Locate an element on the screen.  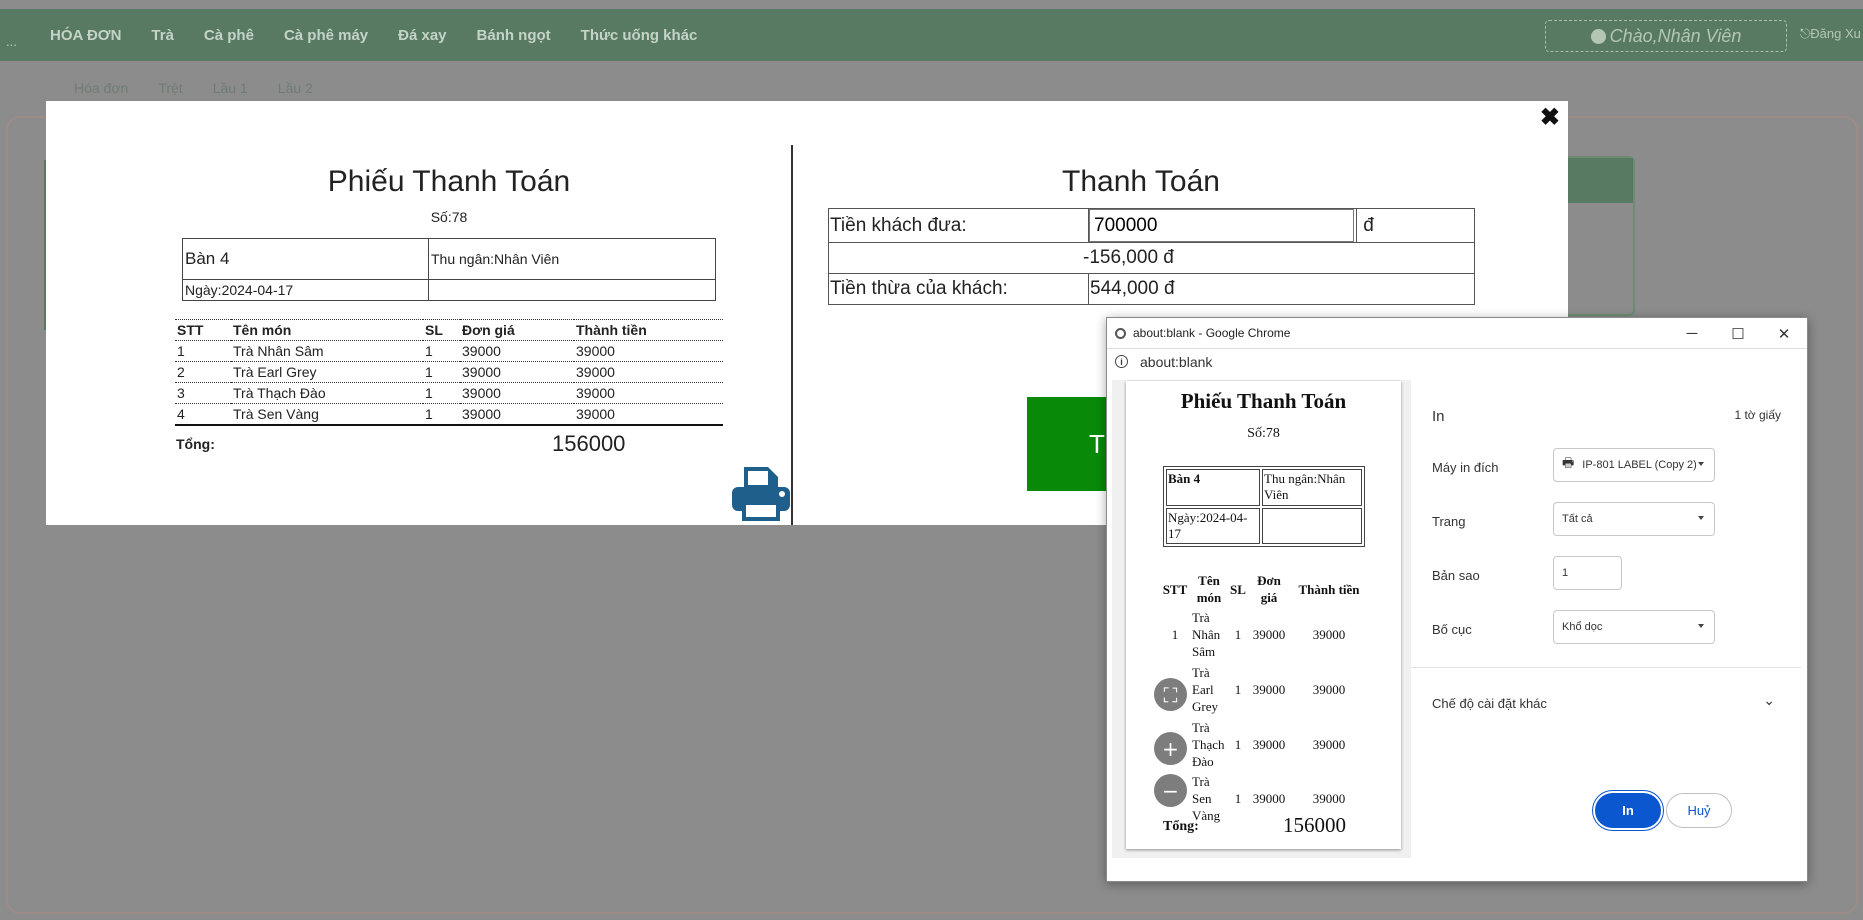
address-bar: i about:blank is located at coordinates (1457, 361).